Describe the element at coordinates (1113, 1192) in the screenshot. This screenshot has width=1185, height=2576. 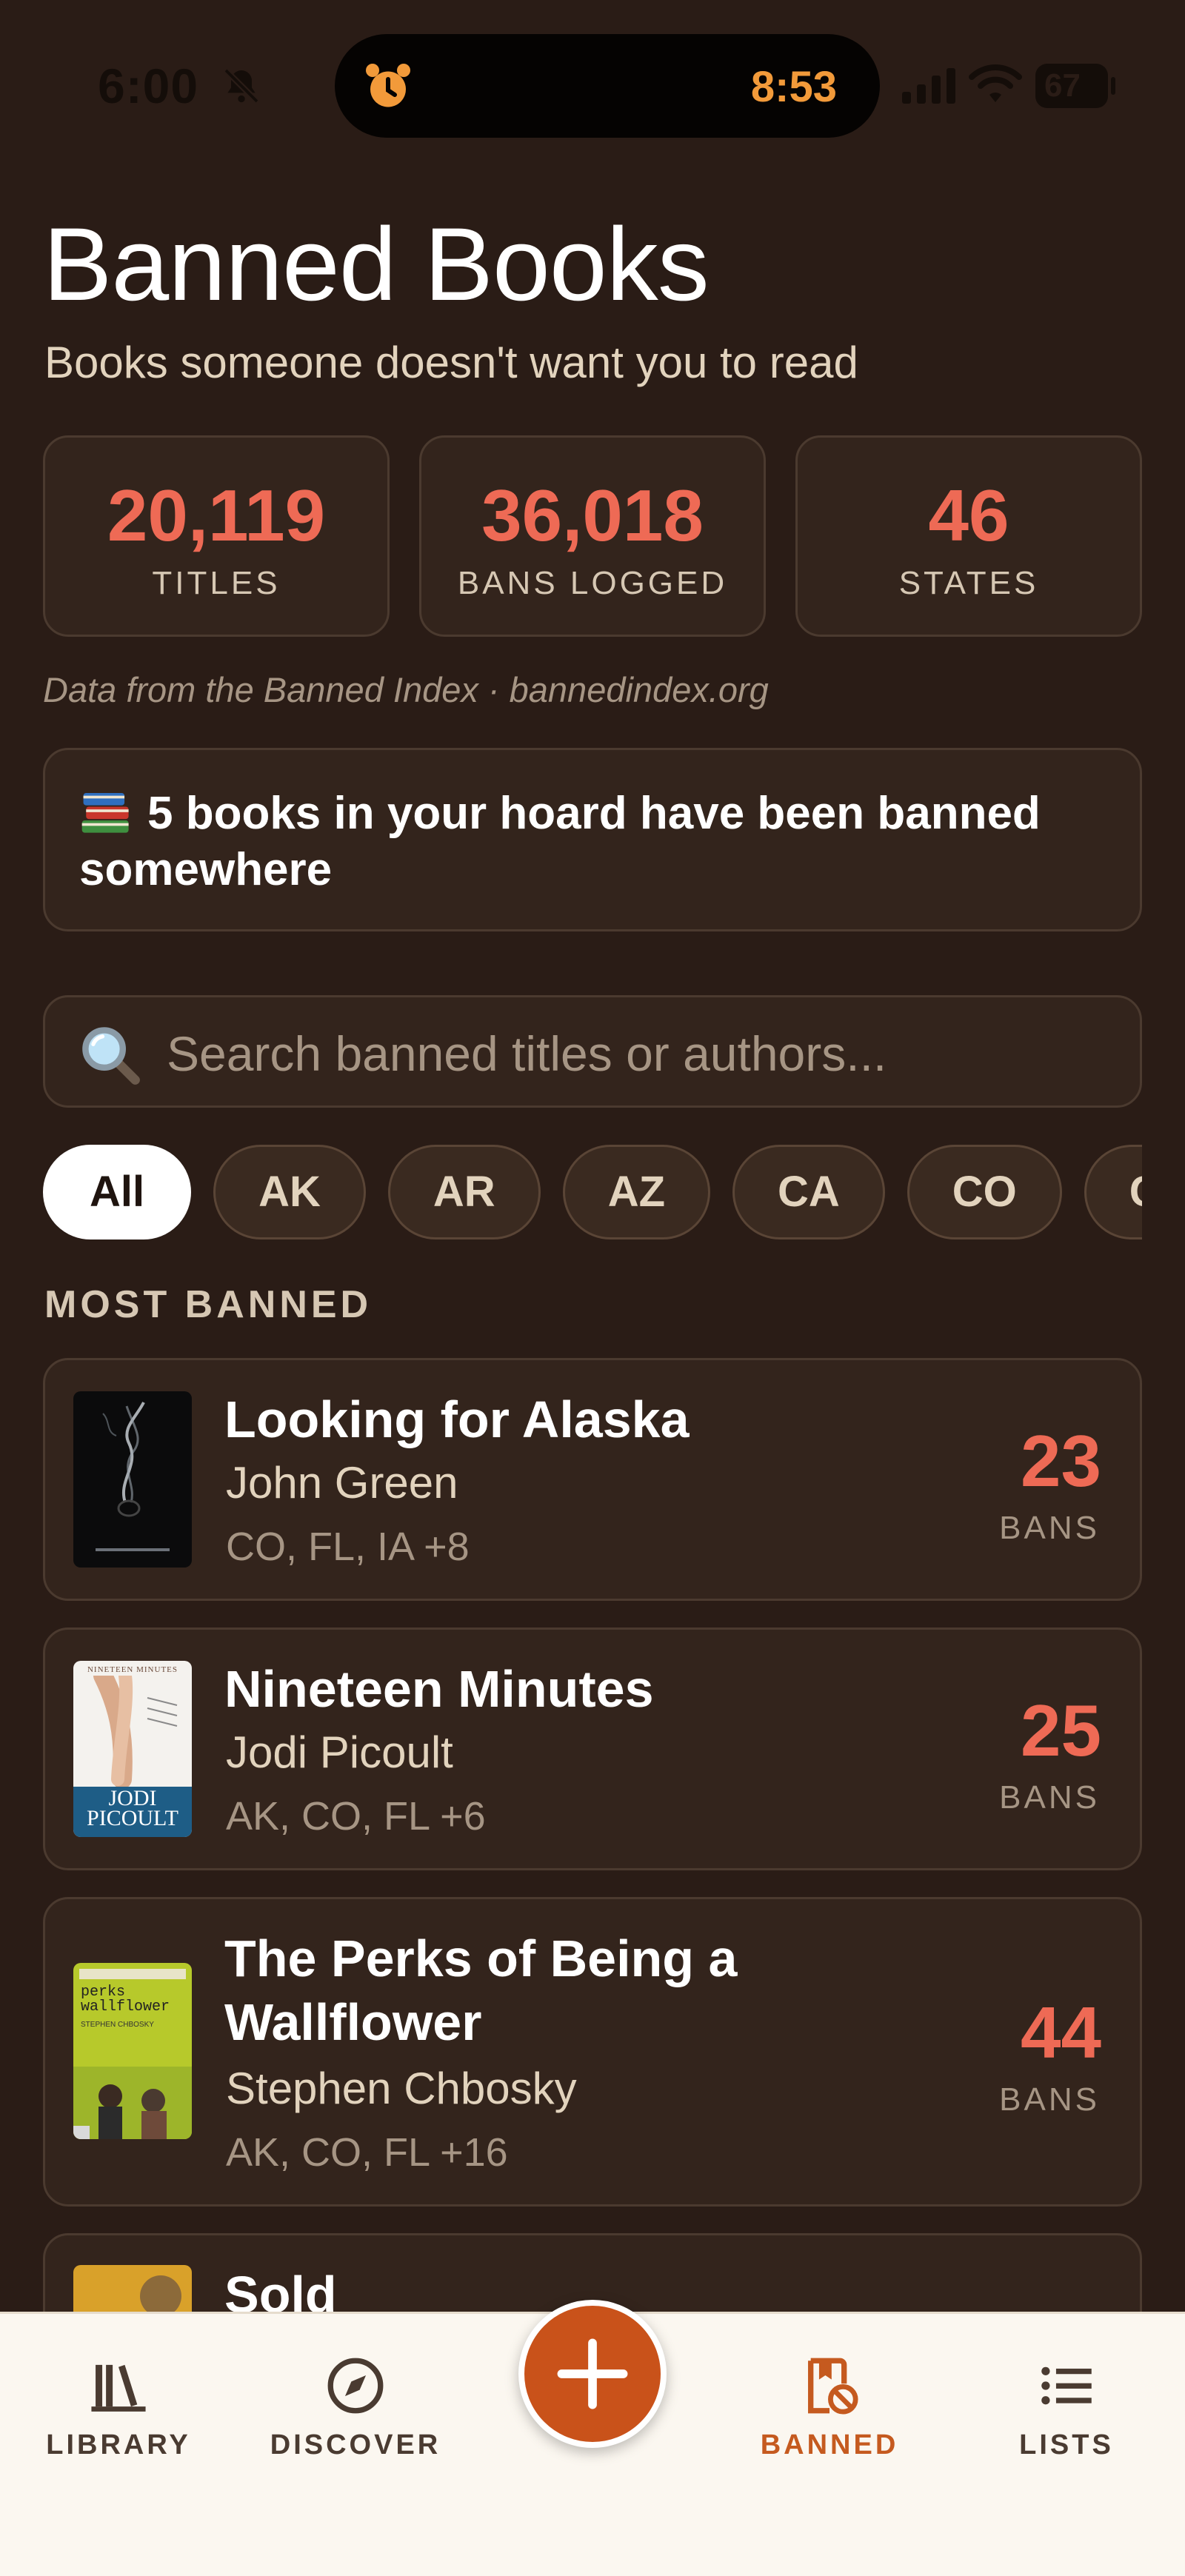
I see `chip-ct: CT` at that location.